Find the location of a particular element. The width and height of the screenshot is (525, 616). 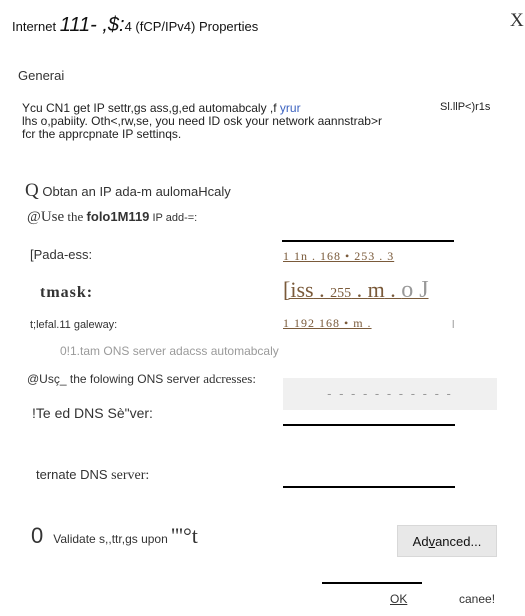

subnet-mask-label: tmask: is located at coordinates (67, 292).